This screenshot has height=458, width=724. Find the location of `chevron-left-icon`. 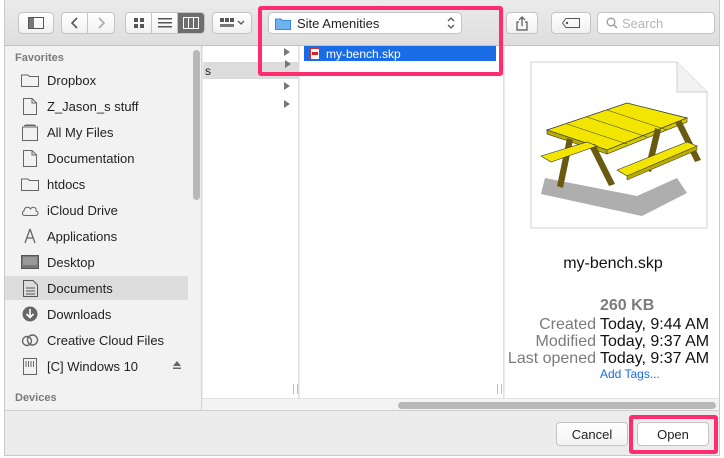

chevron-left-icon is located at coordinates (74, 23).